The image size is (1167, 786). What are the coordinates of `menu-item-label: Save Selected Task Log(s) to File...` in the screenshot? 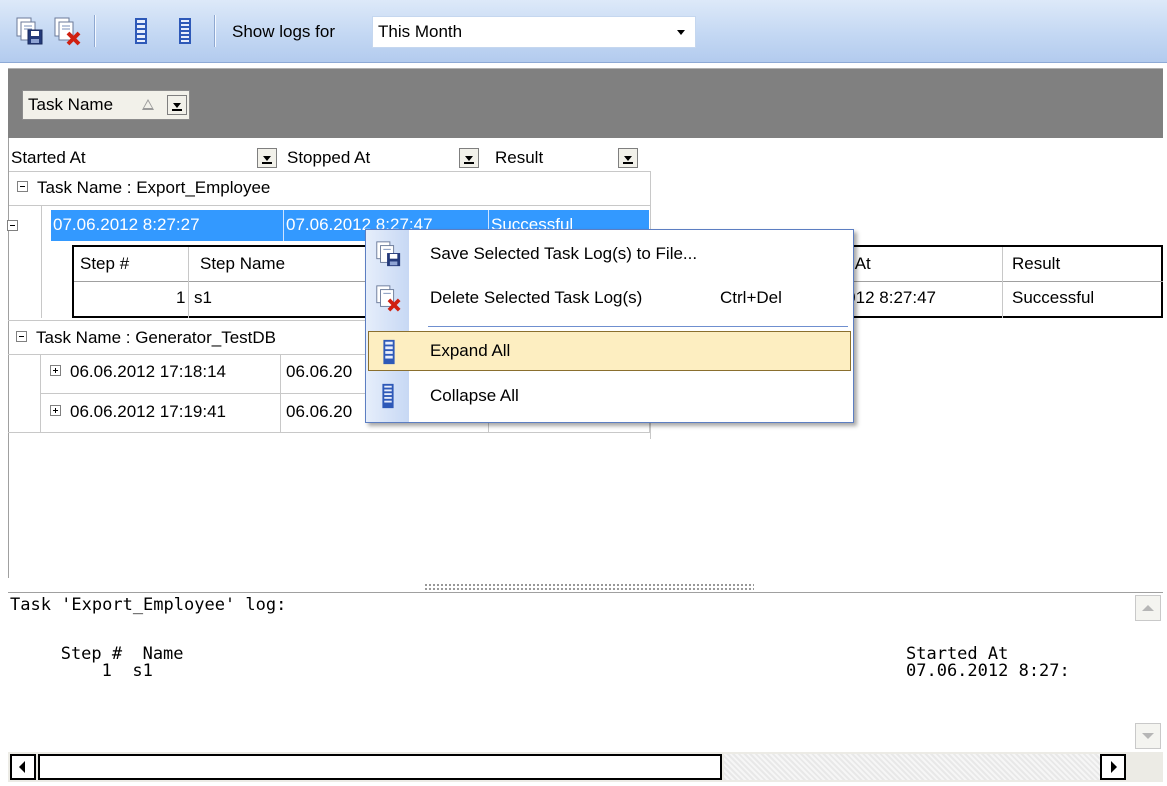 It's located at (564, 253).